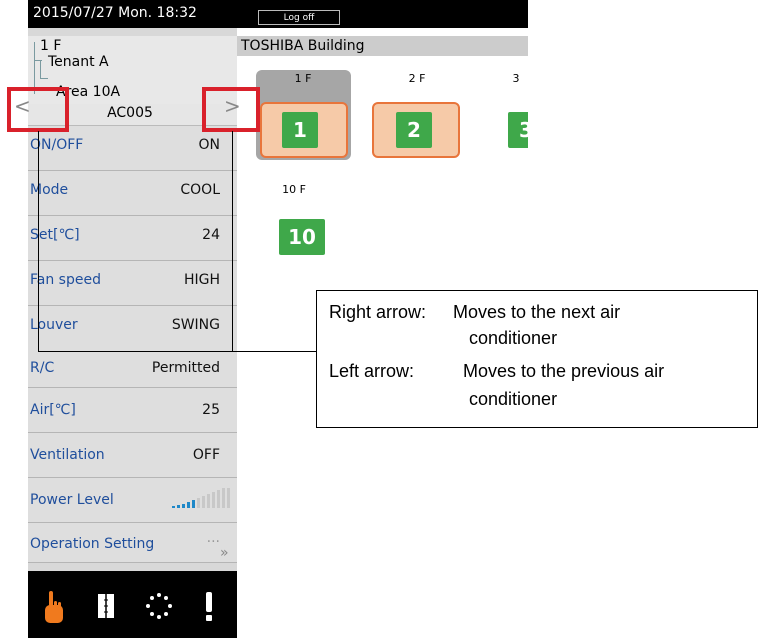 The image size is (758, 638). What do you see at coordinates (115, 13) in the screenshot?
I see `datetime-display: 2015/07/27 Mon. 18:32` at bounding box center [115, 13].